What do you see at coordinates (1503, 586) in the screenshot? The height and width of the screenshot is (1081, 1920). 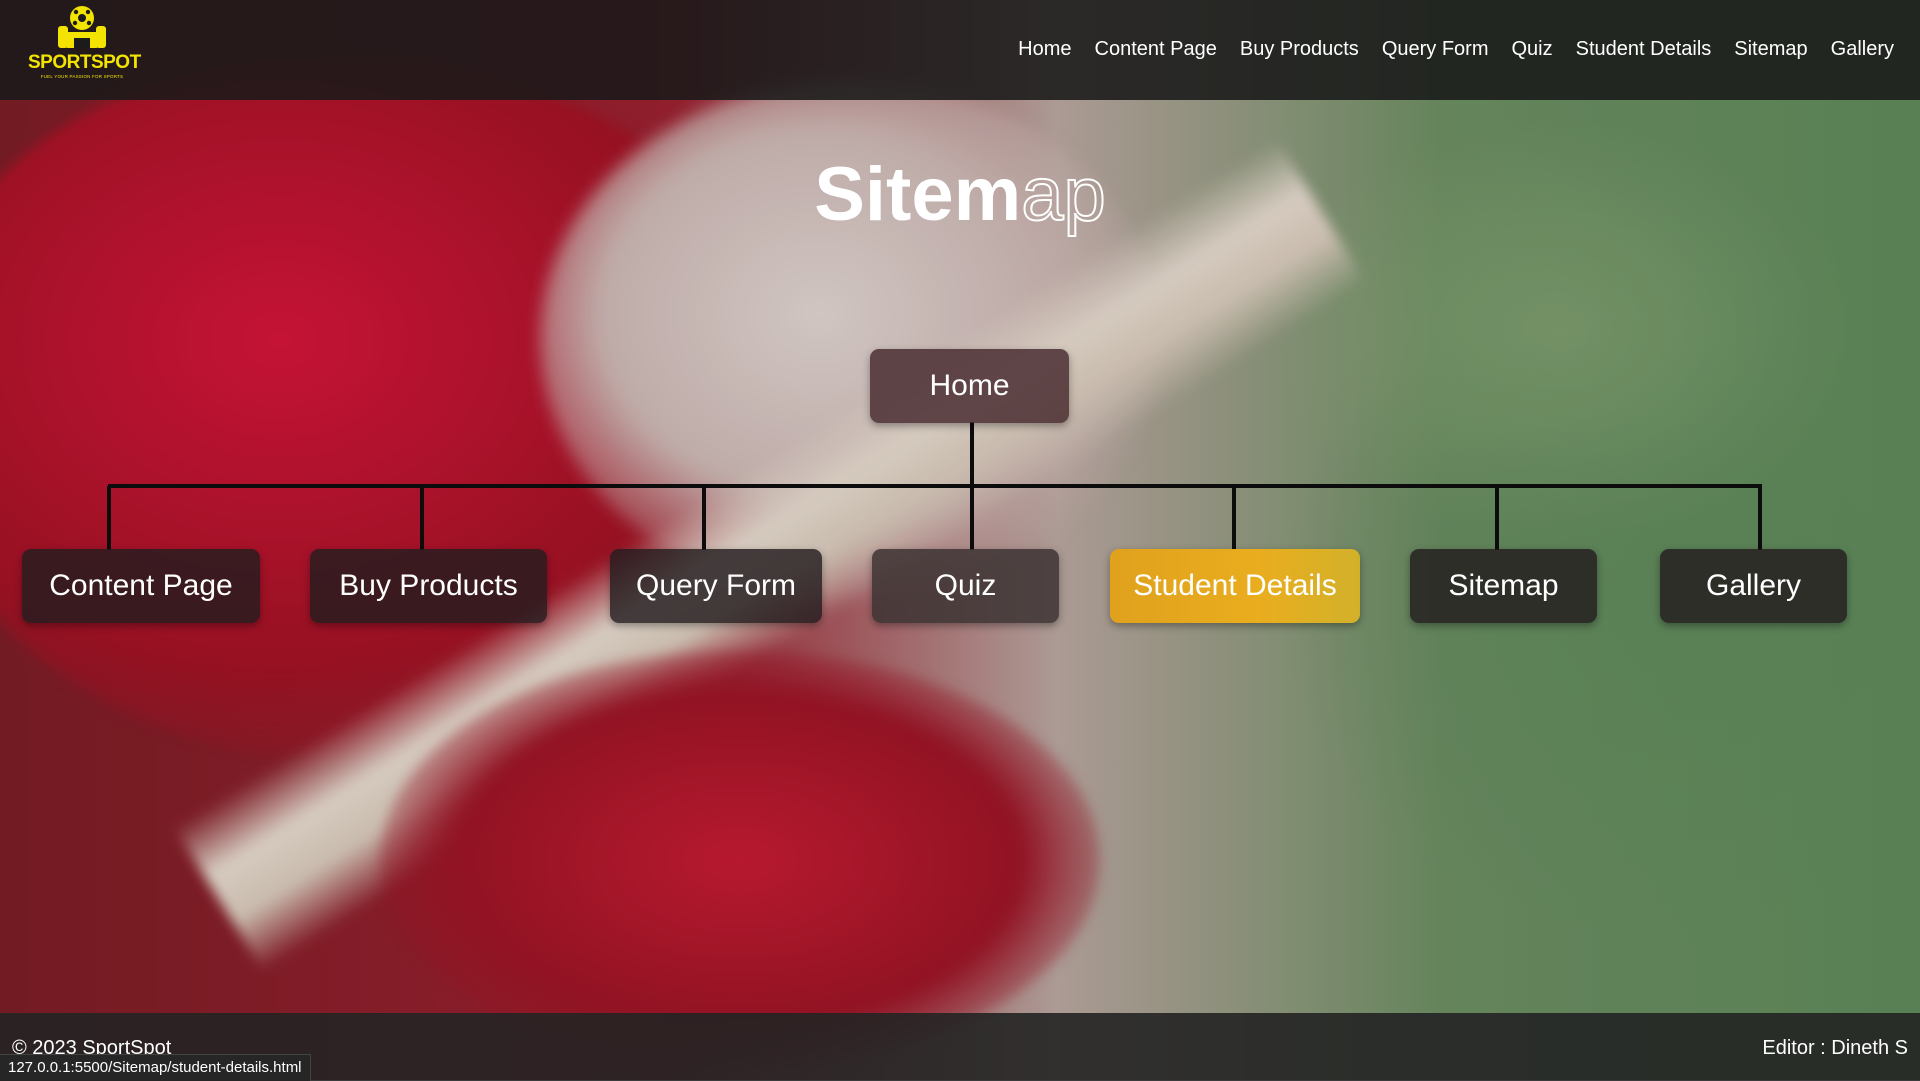 I see `sitemap-node-sitemap: Sitemap` at bounding box center [1503, 586].